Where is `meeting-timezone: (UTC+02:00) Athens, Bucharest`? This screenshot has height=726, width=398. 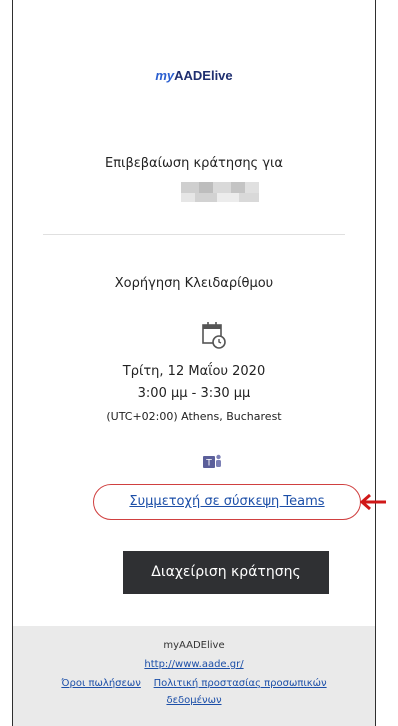 meeting-timezone: (UTC+02:00) Athens, Bucharest is located at coordinates (194, 416).